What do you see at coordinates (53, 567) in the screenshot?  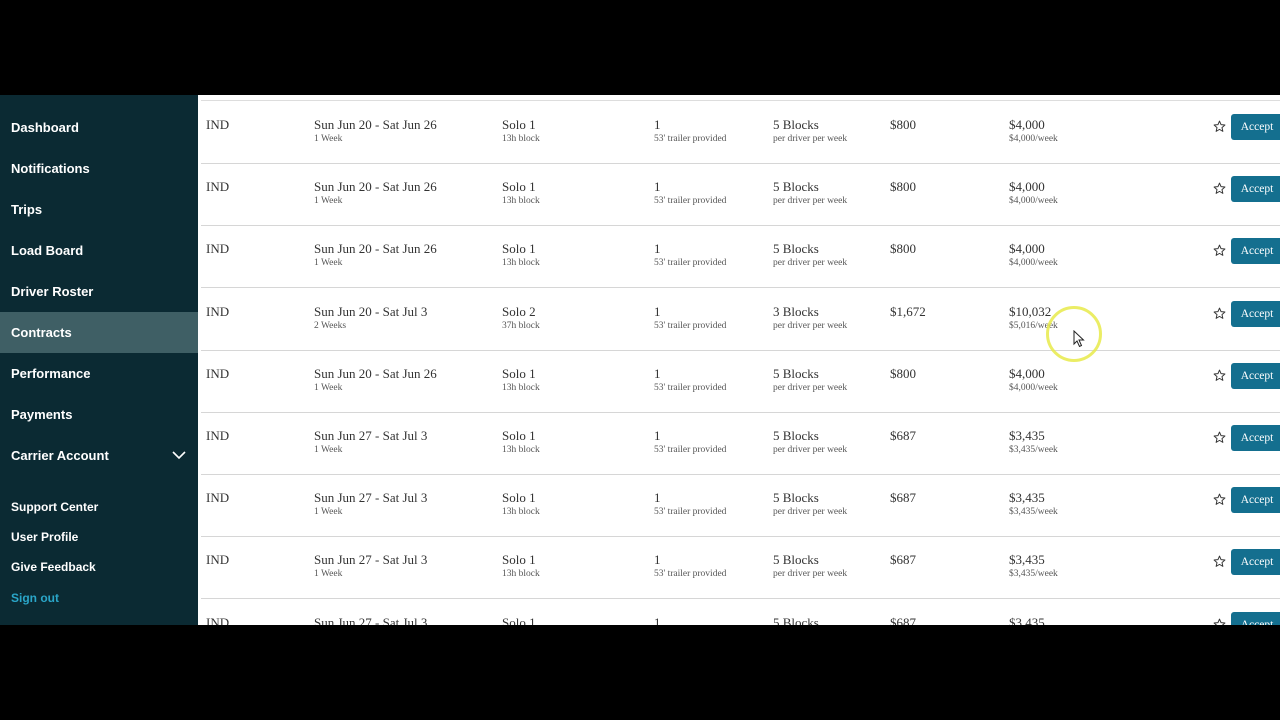 I see `give-feedback-link: Give Feedback` at bounding box center [53, 567].